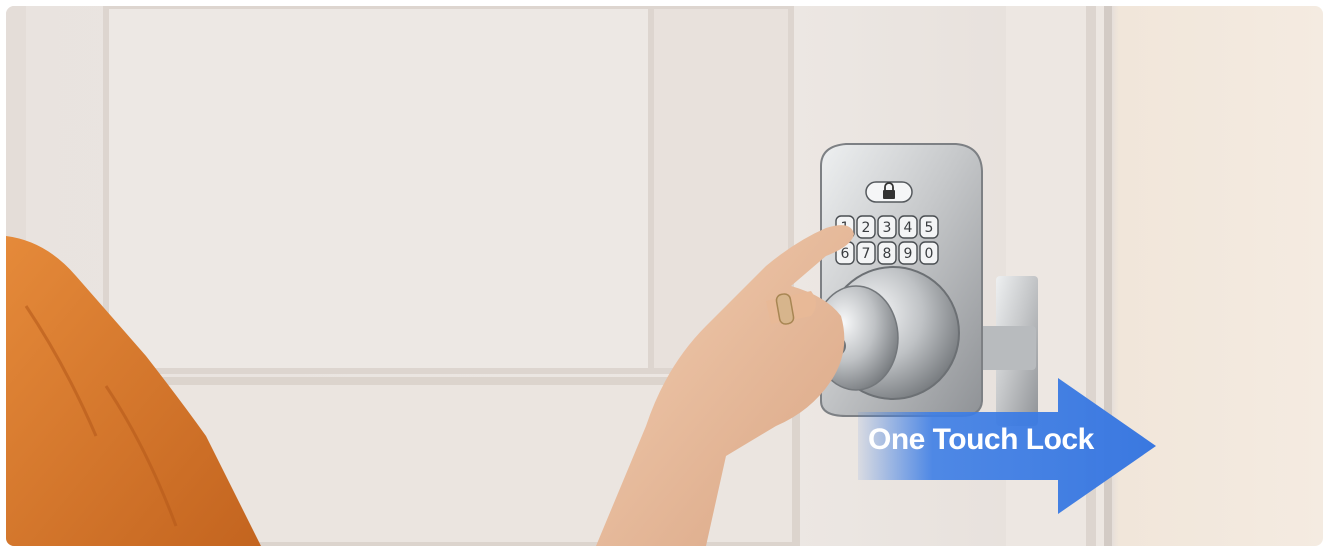 The height and width of the screenshot is (546, 1329). I want to click on banner-caption: One Touch Lock, so click(981, 439).